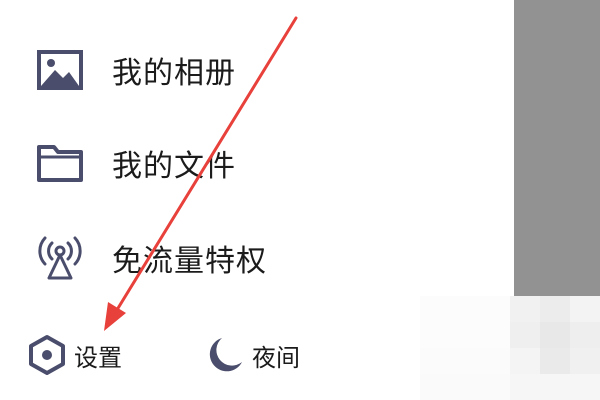 The image size is (600, 400). Describe the element at coordinates (189, 261) in the screenshot. I see `menu-item-label: 免流量特权` at that location.